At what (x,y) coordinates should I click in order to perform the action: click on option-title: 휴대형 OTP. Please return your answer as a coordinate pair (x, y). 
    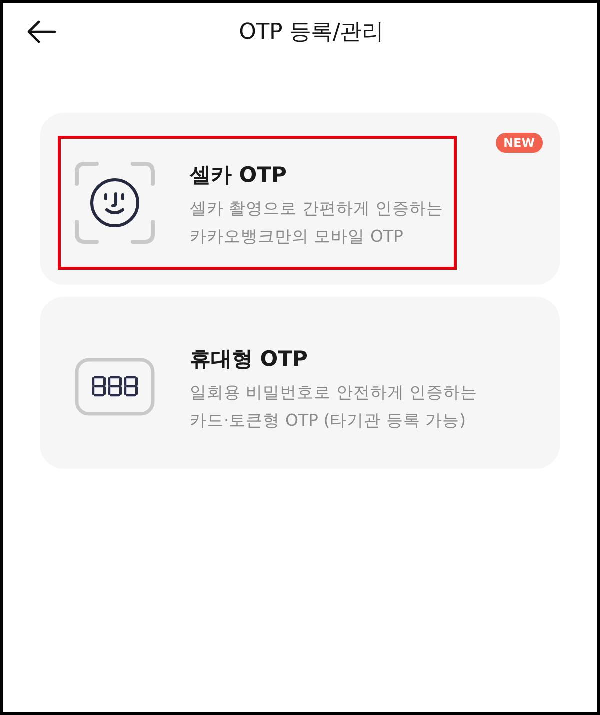
    Looking at the image, I should click on (249, 359).